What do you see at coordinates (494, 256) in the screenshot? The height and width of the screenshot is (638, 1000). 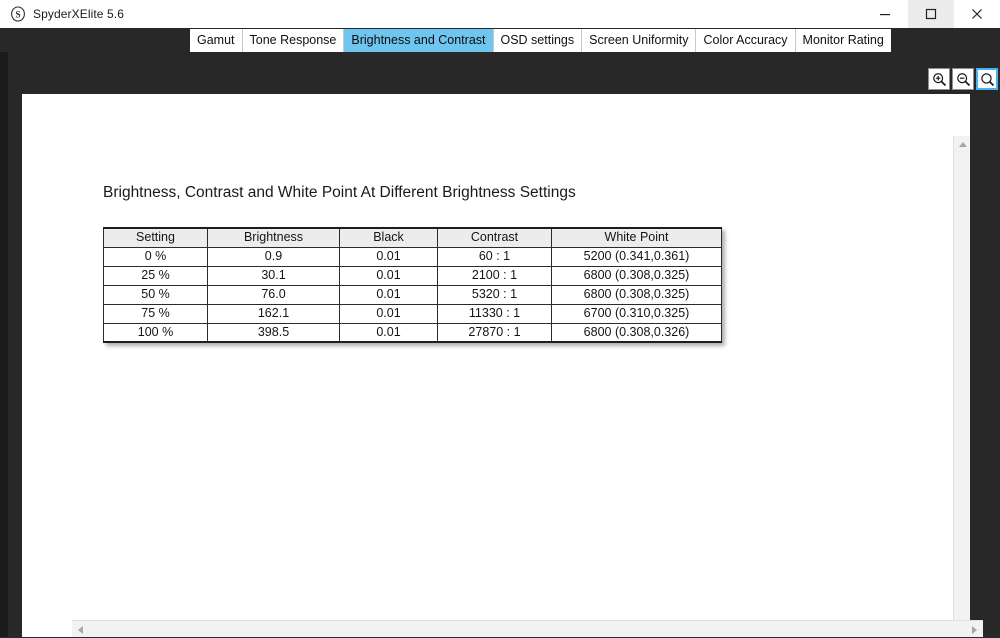 I see `cell-contrast: 60 : 1` at bounding box center [494, 256].